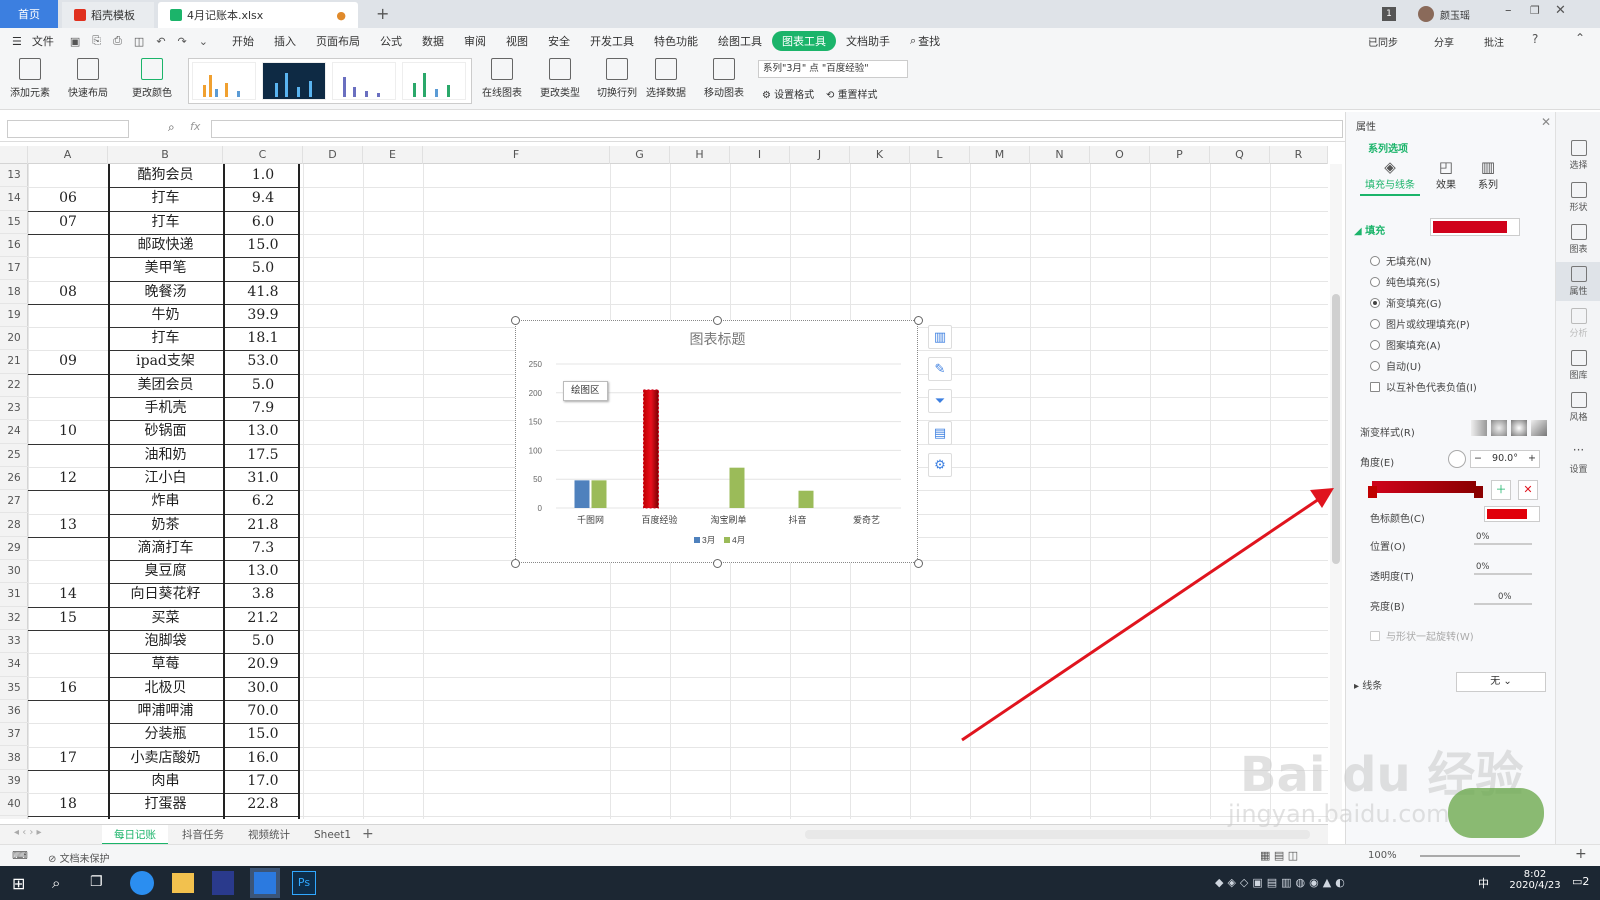 The height and width of the screenshot is (900, 1600). Describe the element at coordinates (165, 804) in the screenshot. I see `cell-b: 打蛋器` at that location.